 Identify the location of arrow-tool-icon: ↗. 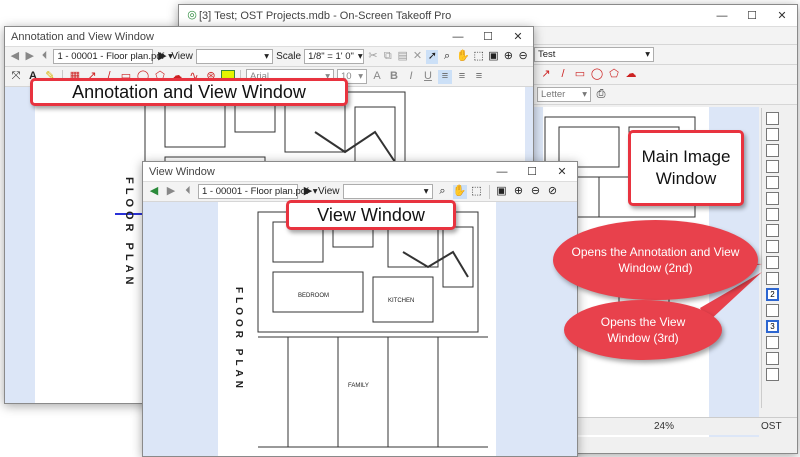
(546, 75).